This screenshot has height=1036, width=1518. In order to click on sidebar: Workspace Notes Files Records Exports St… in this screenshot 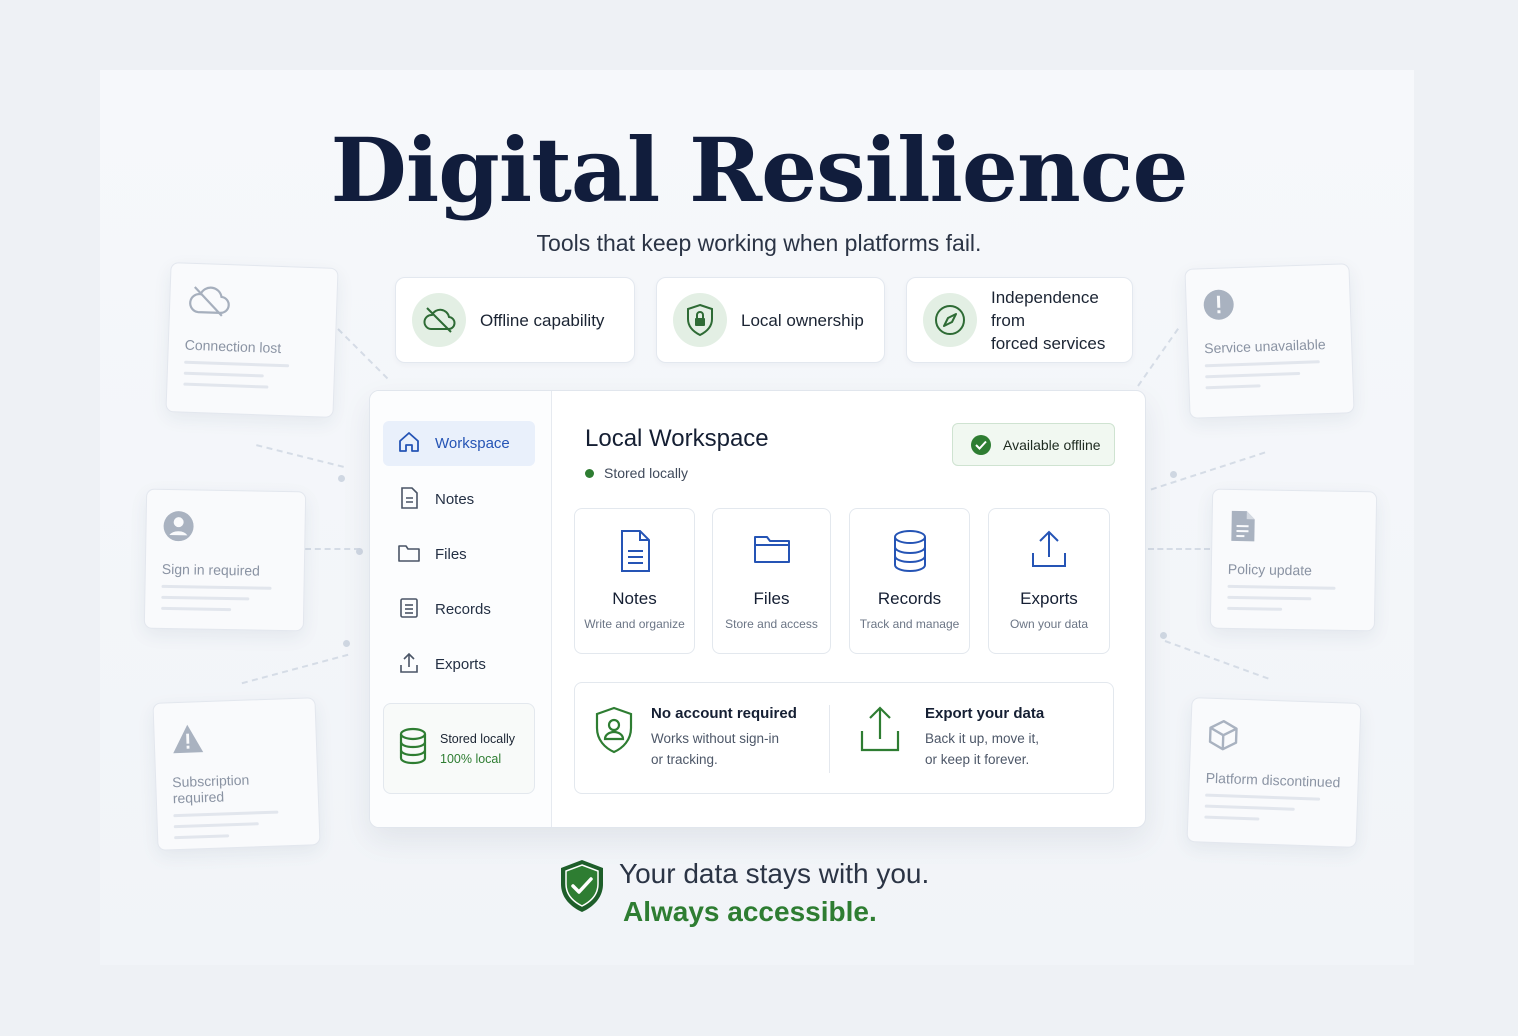, I will do `click(461, 609)`.